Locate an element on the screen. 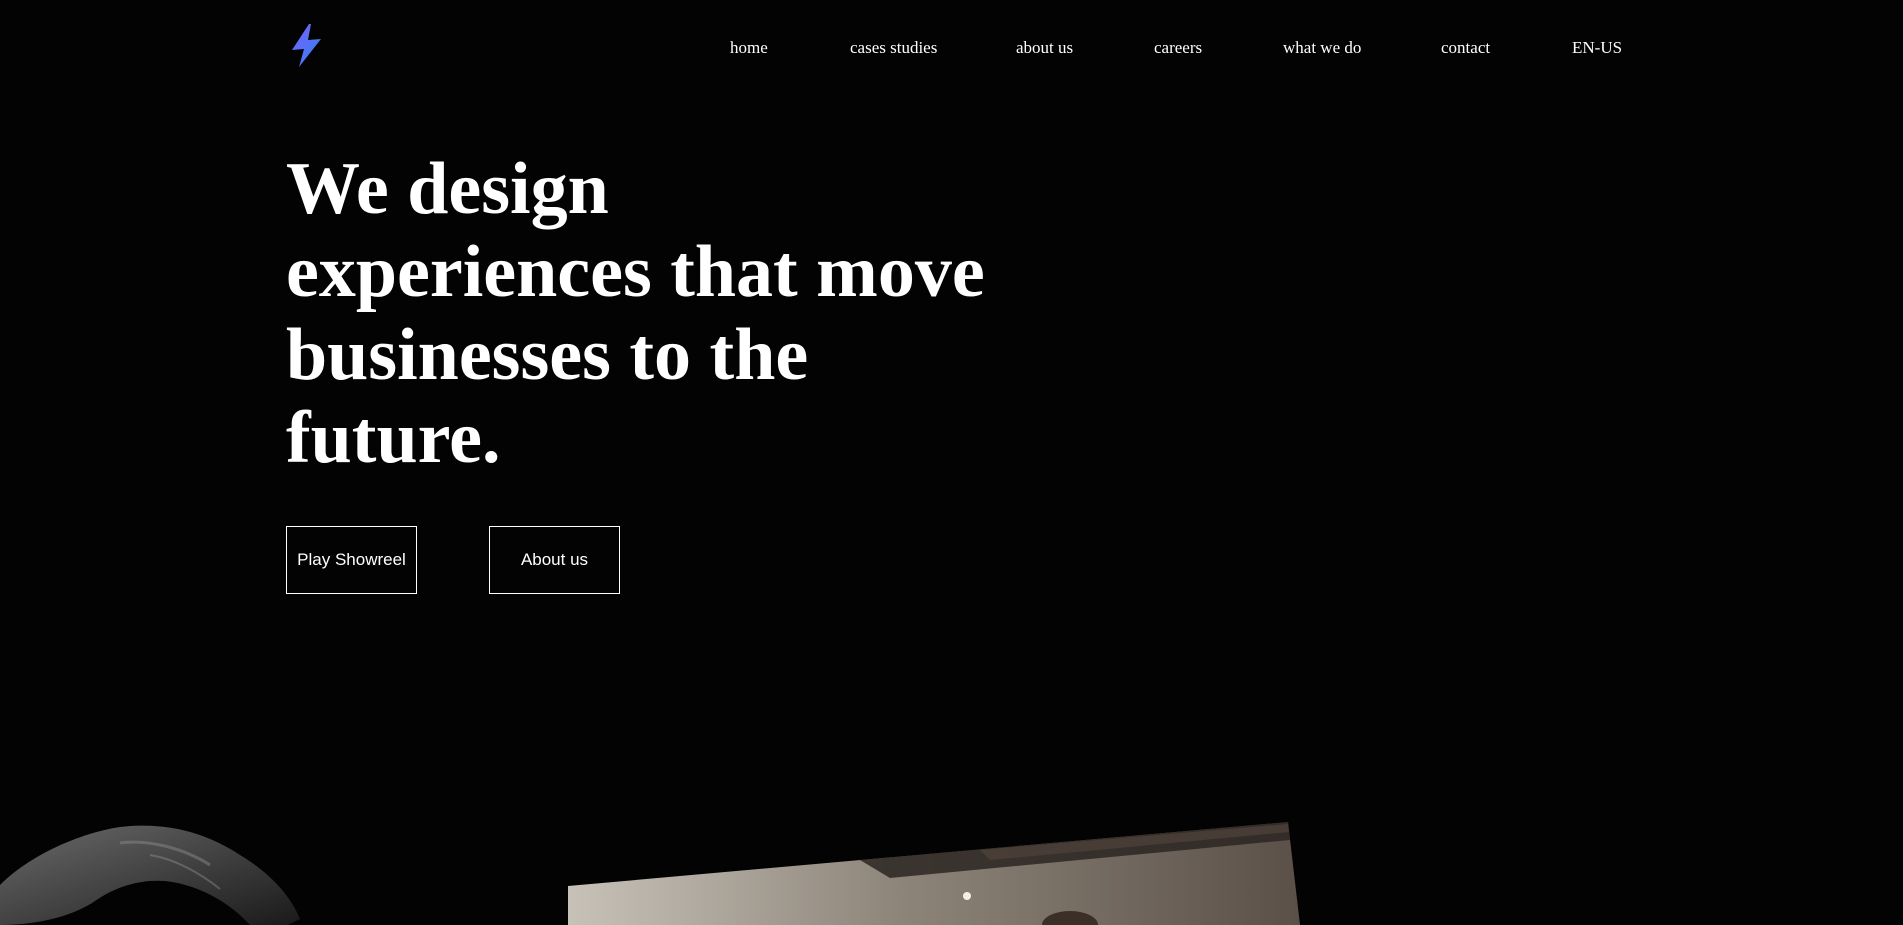 This screenshot has width=1903, height=925. team-photo-image is located at coordinates (930, 872).